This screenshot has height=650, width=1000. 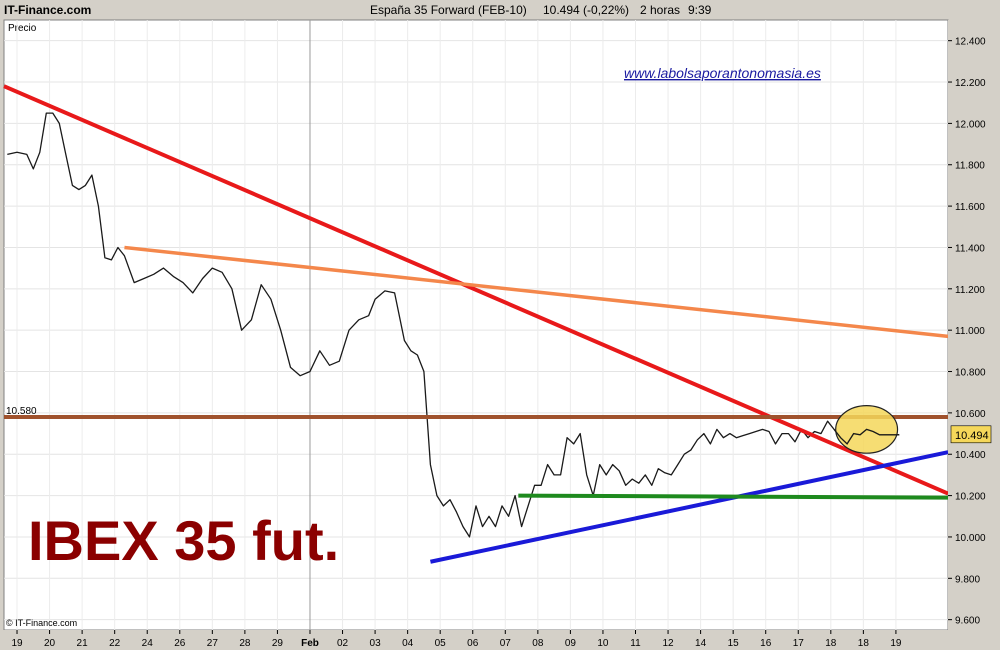 What do you see at coordinates (733, 496) in the screenshot?
I see `support-trendline` at bounding box center [733, 496].